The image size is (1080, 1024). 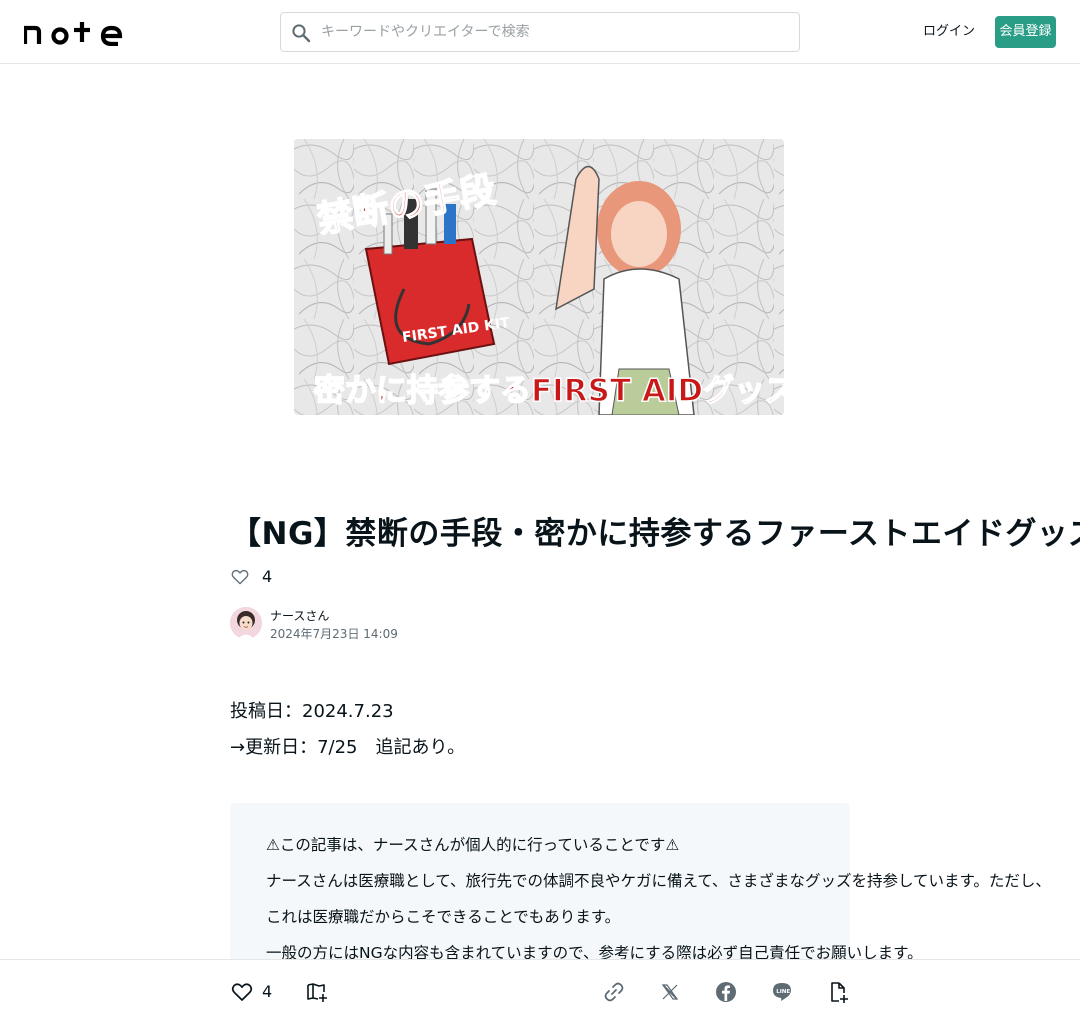 I want to click on magazine-add-icon, so click(x=317, y=992).